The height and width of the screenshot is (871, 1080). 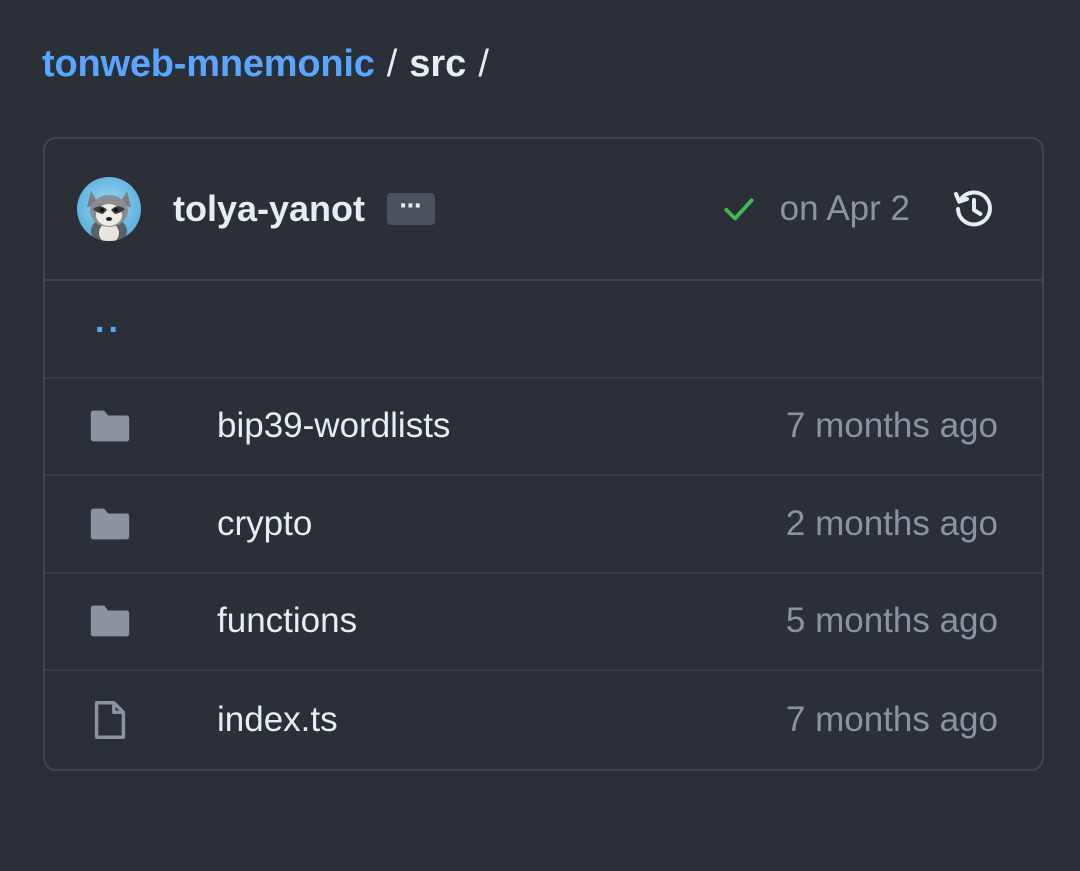 I want to click on file-row: functions 5 months ago, so click(x=543, y=622).